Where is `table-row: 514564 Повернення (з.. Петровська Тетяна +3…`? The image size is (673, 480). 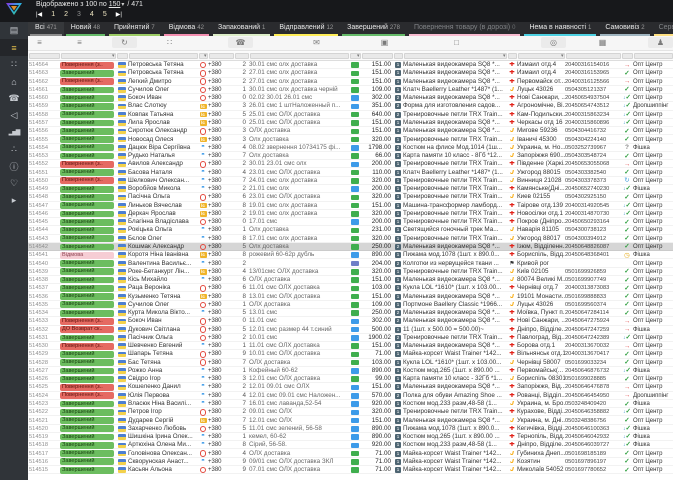 table-row: 514564 Повернення (з.. Петровська Тетяна +3… is located at coordinates (350, 65).